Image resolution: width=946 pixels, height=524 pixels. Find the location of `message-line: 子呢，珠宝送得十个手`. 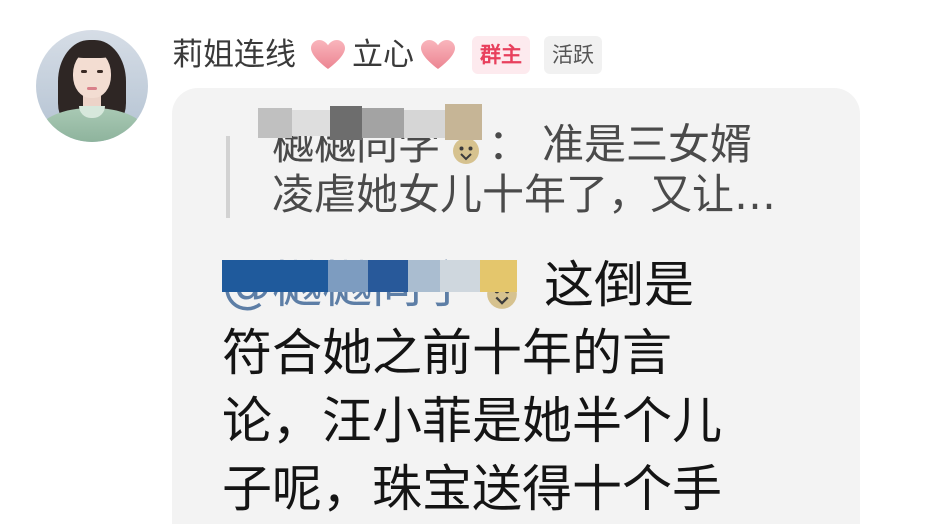

message-line: 子呢，珠宝送得十个手 is located at coordinates (472, 489).